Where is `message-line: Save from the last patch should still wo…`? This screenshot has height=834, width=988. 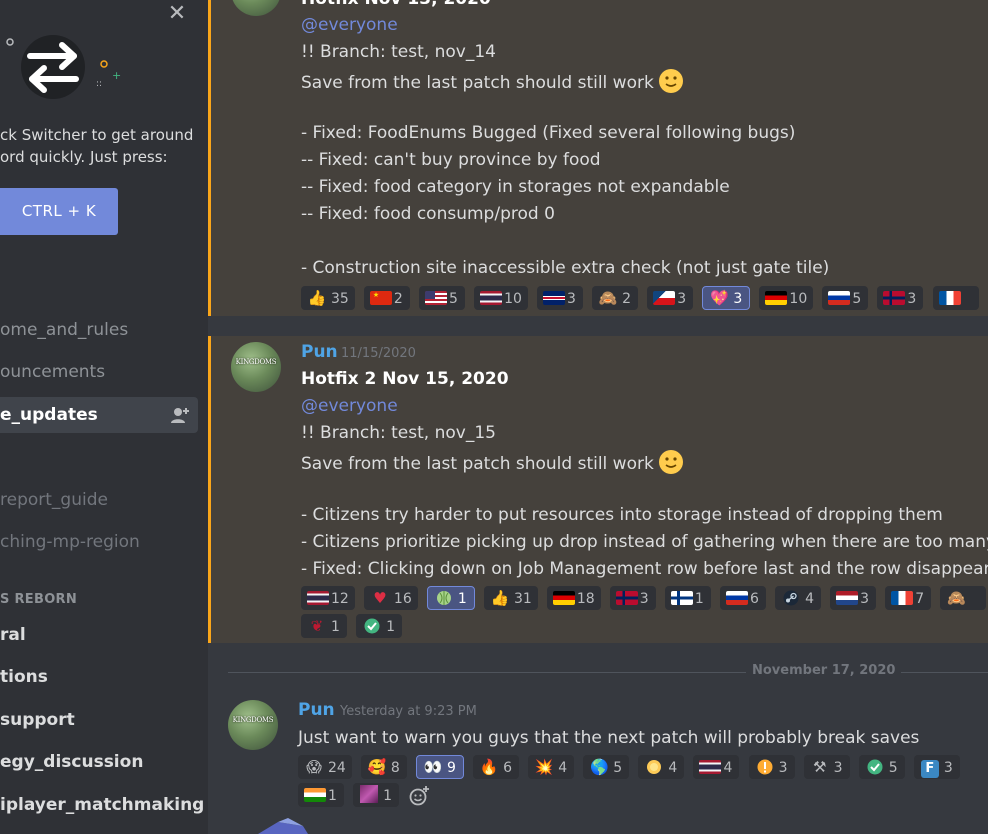
message-line: Save from the last patch should still wo… is located at coordinates (492, 81).